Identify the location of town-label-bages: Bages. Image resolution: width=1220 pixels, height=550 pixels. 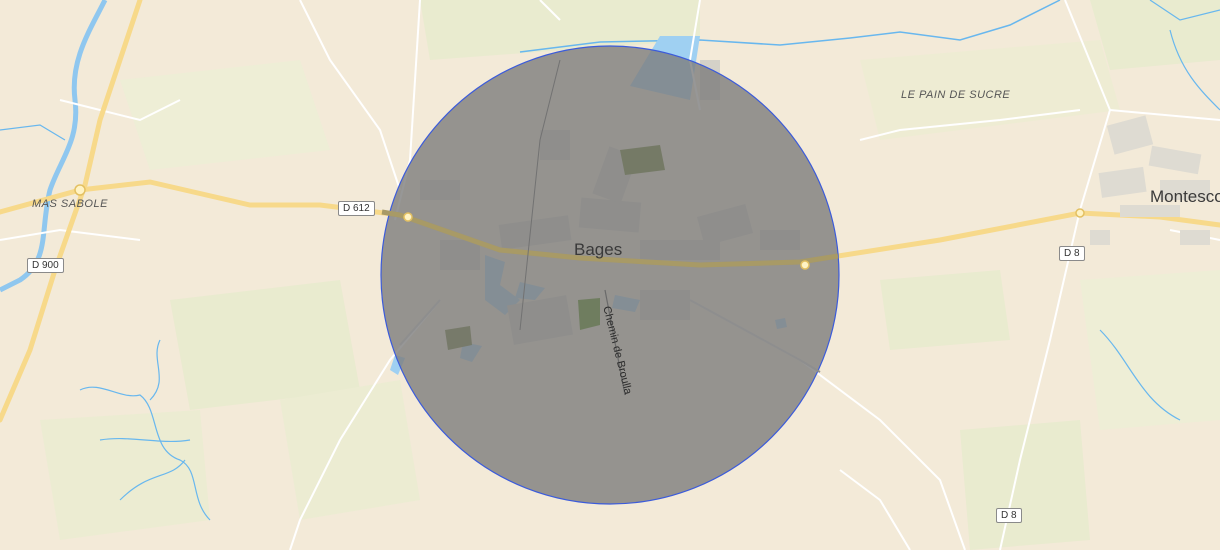
(598, 249).